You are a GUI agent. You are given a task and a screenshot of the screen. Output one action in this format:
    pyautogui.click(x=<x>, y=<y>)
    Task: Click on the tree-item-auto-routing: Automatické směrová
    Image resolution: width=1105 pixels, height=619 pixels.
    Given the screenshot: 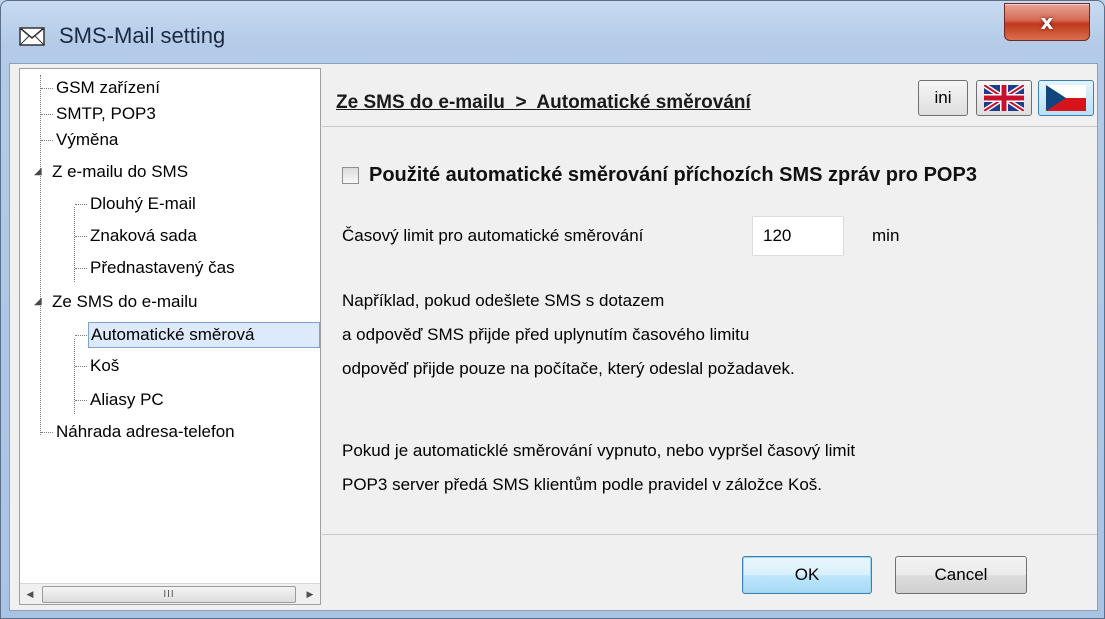 What is the action you would take?
    pyautogui.click(x=170, y=335)
    